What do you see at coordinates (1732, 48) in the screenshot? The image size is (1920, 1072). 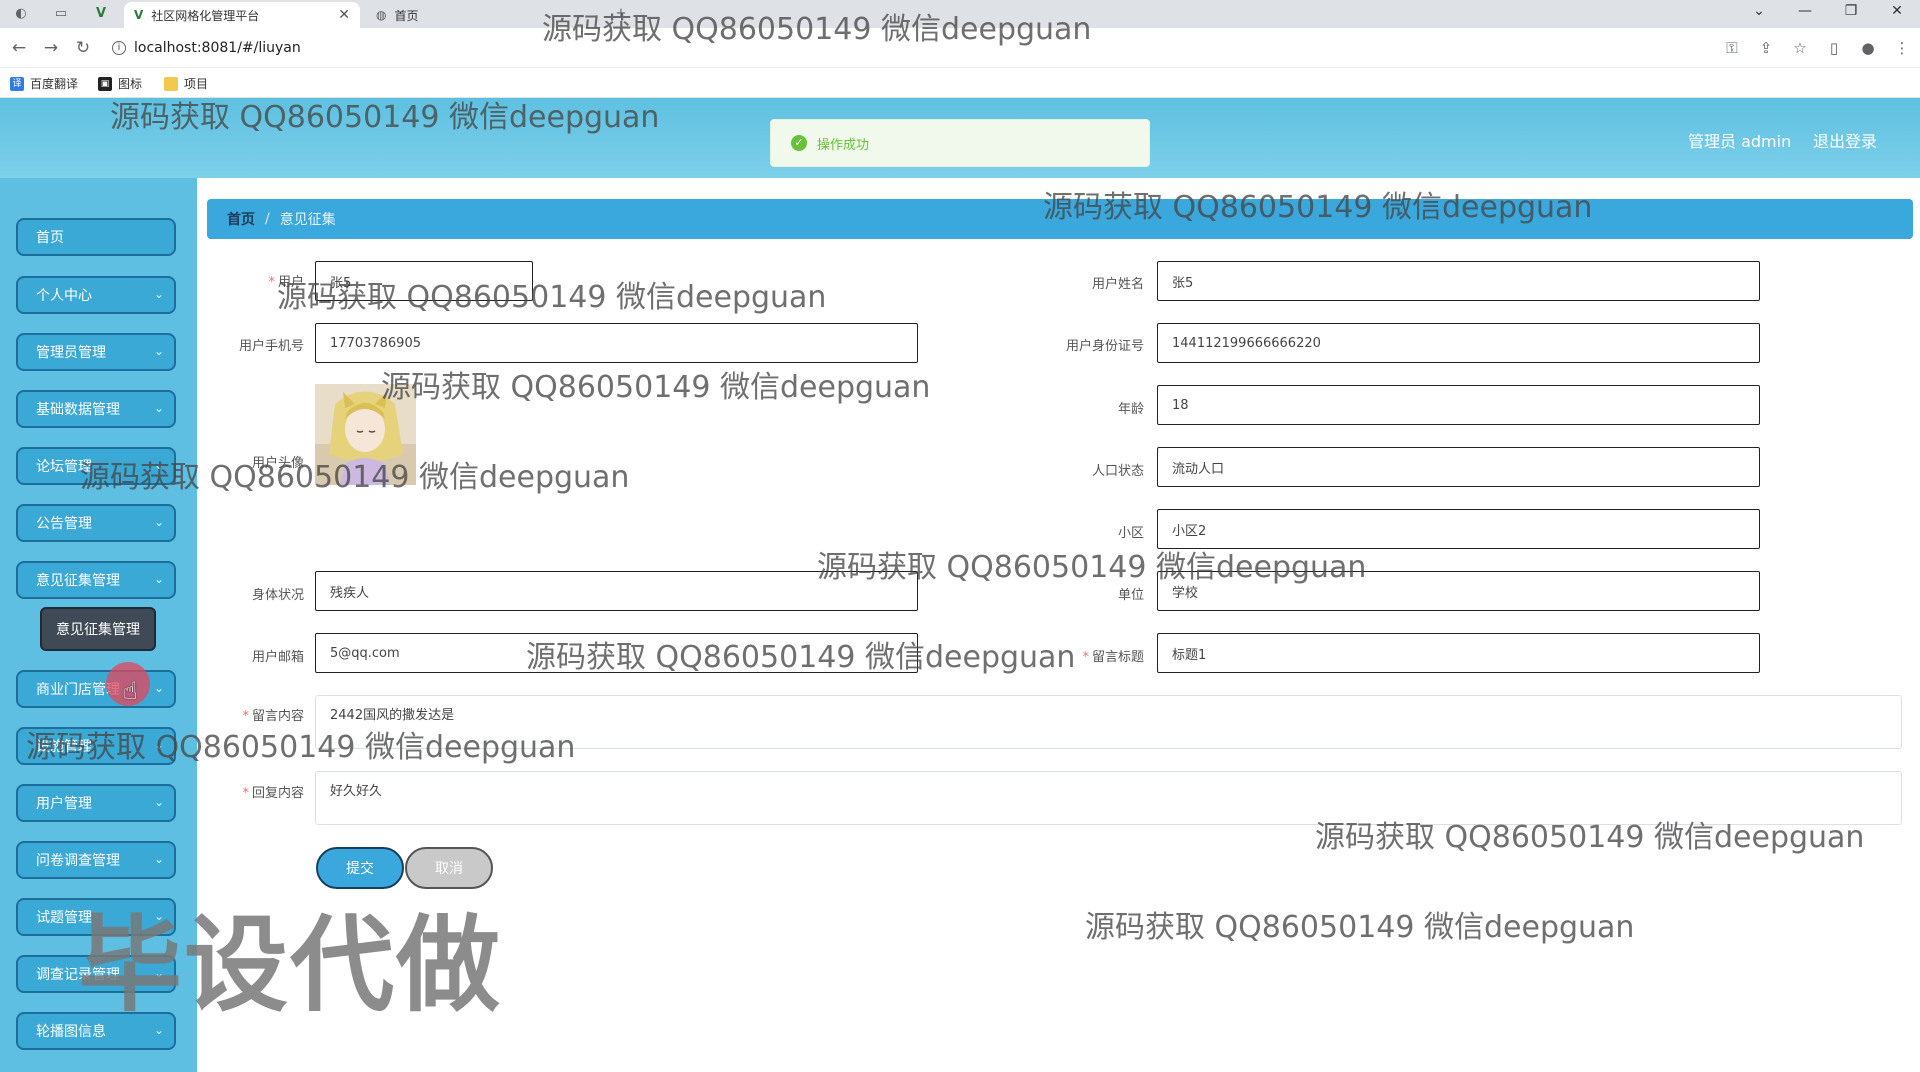 I see `key-icon: ⚿` at bounding box center [1732, 48].